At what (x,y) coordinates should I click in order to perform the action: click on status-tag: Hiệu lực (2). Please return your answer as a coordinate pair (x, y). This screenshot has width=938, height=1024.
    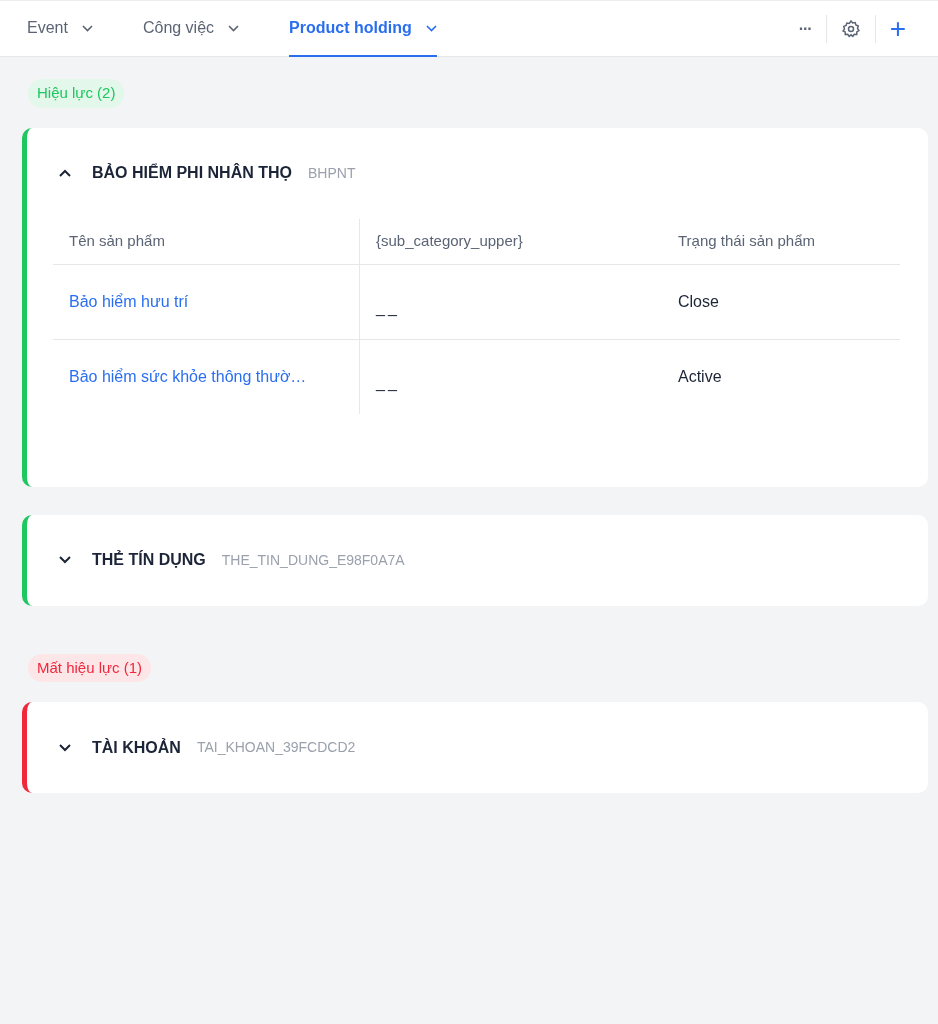
    Looking at the image, I should click on (76, 93).